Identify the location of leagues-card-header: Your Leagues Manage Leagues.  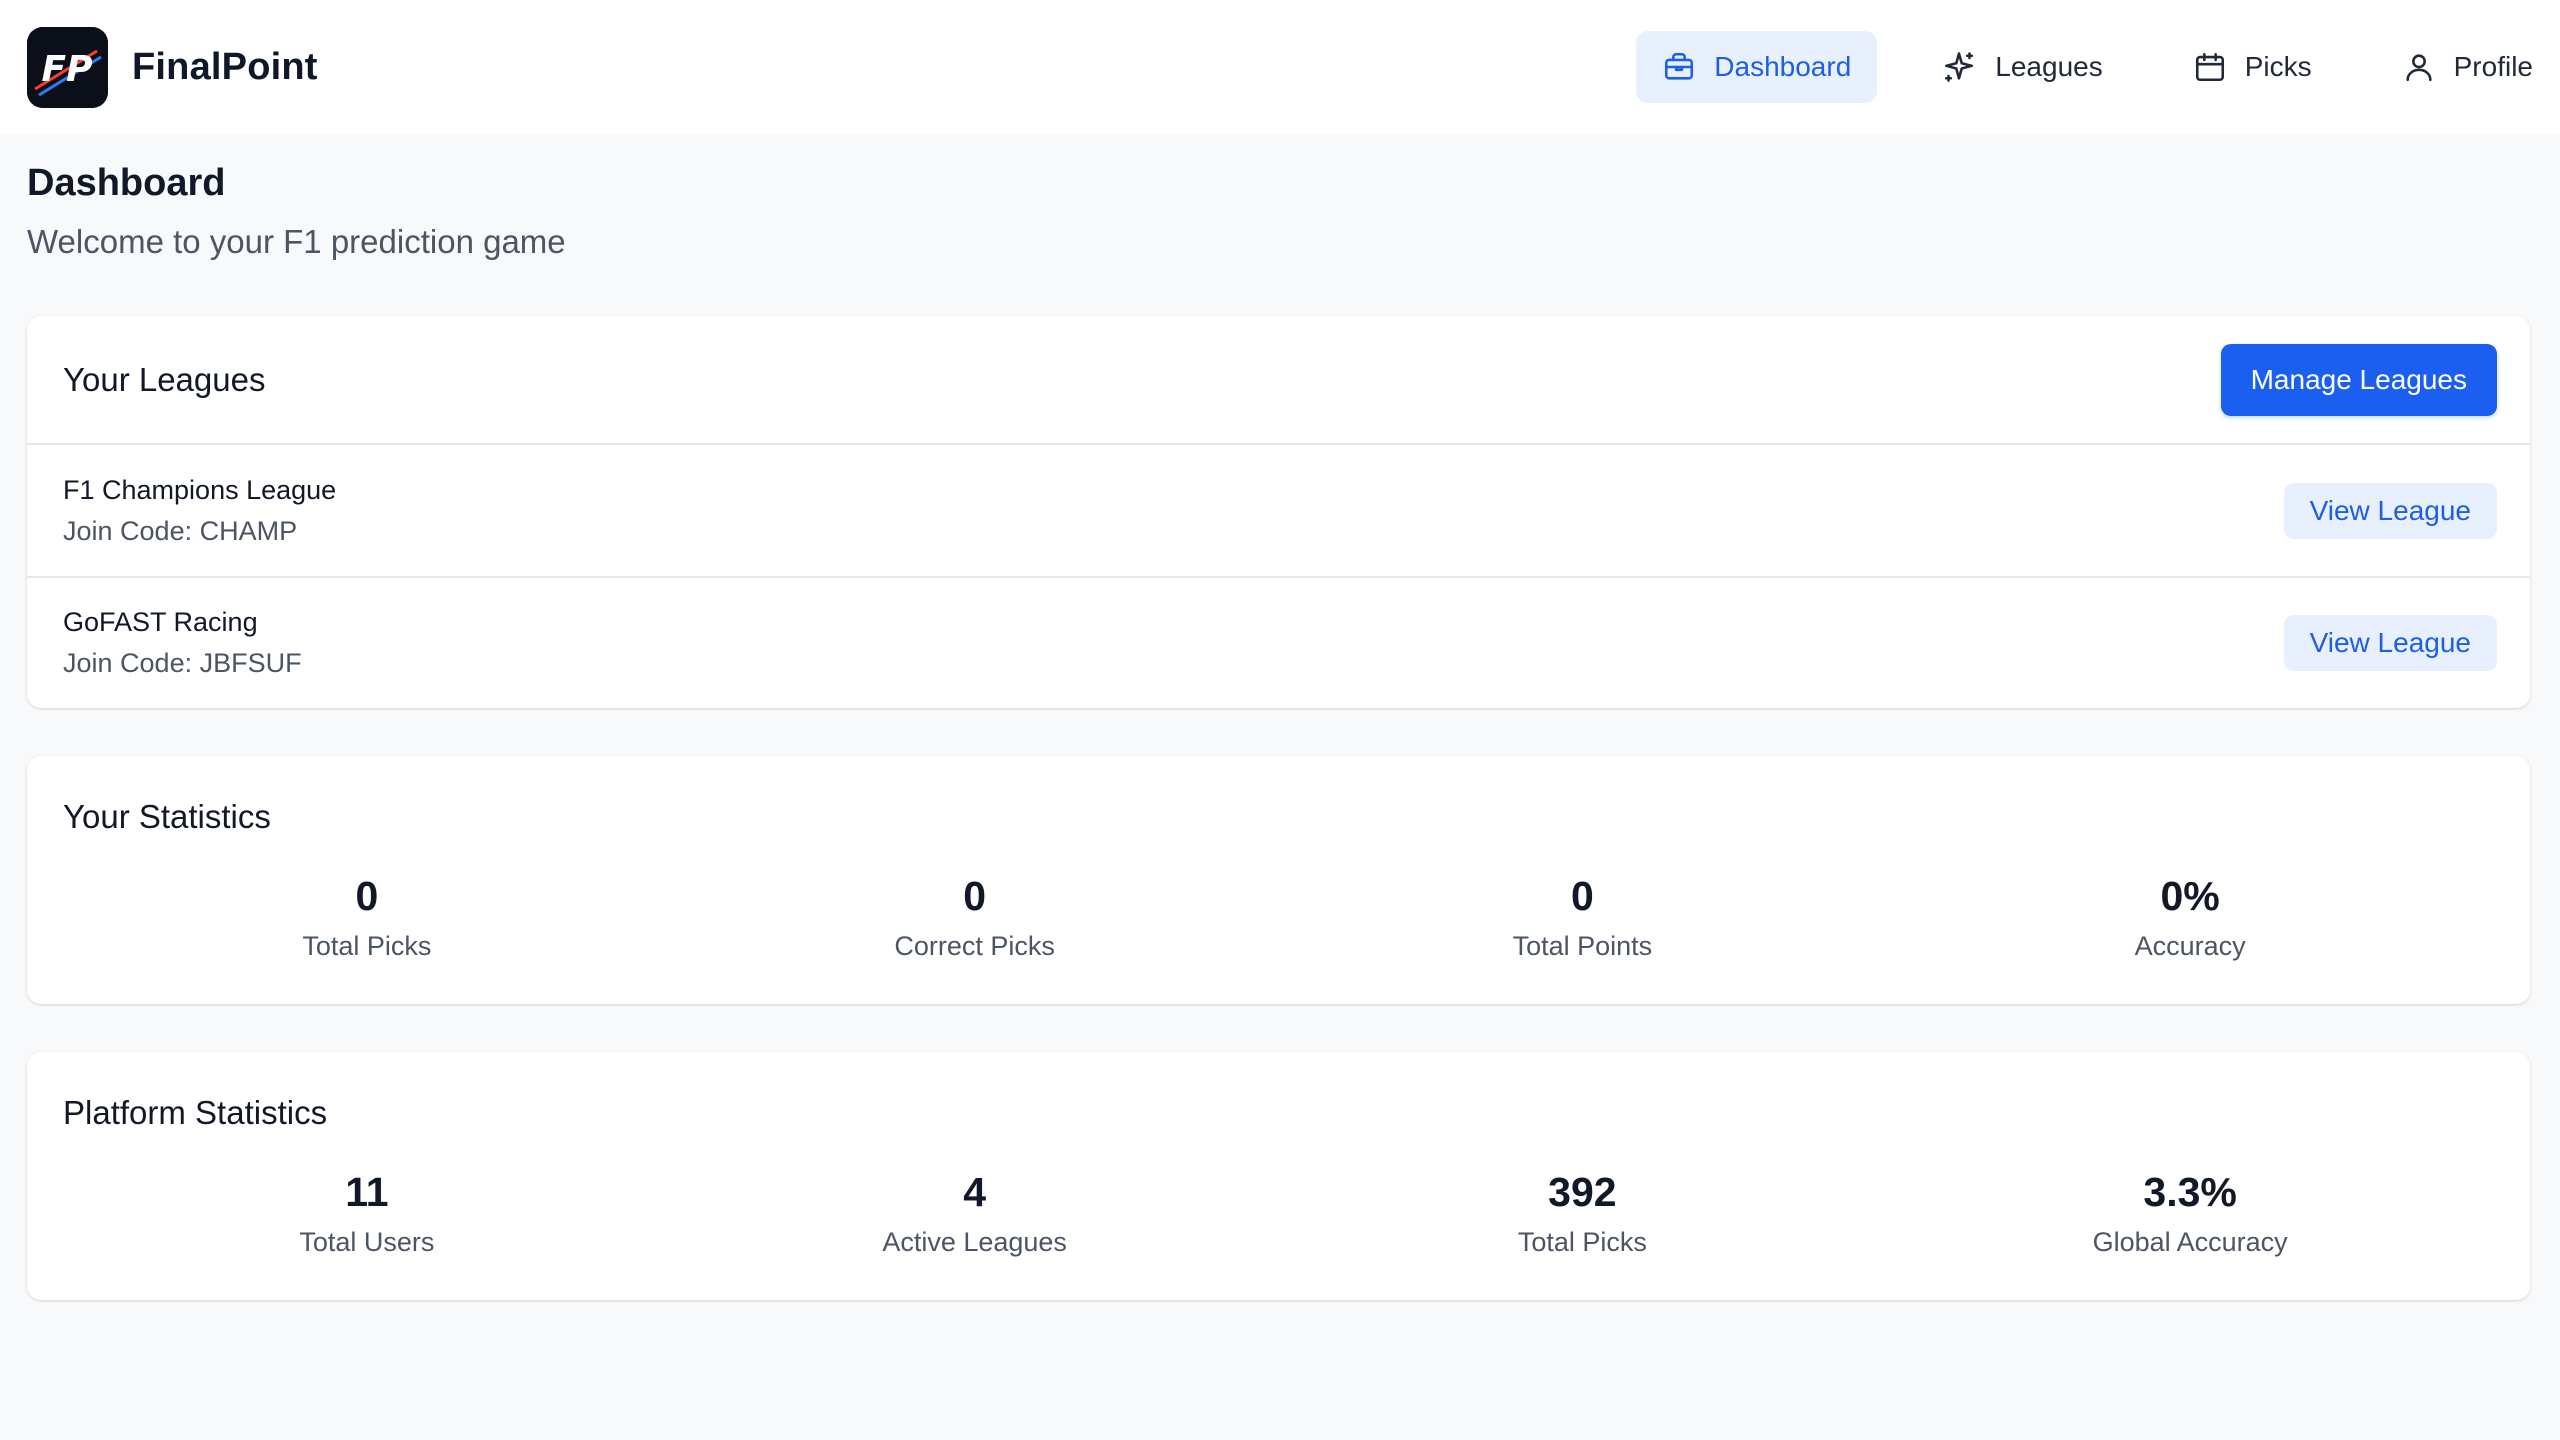
(1278, 380).